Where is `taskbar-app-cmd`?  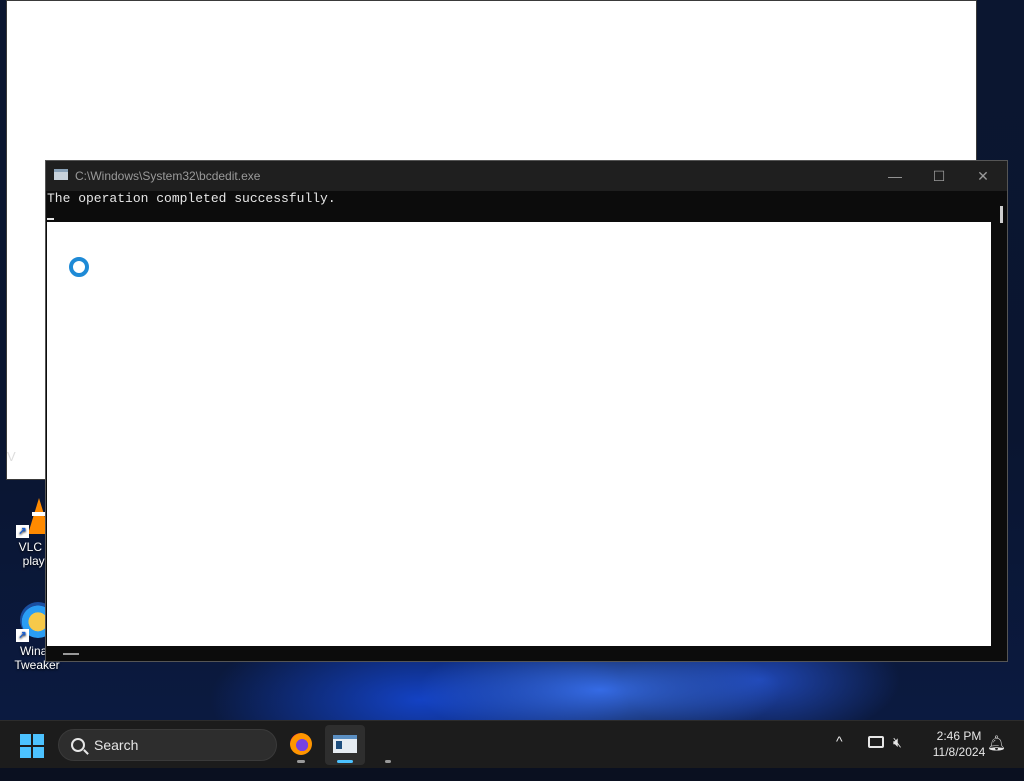 taskbar-app-cmd is located at coordinates (345, 745).